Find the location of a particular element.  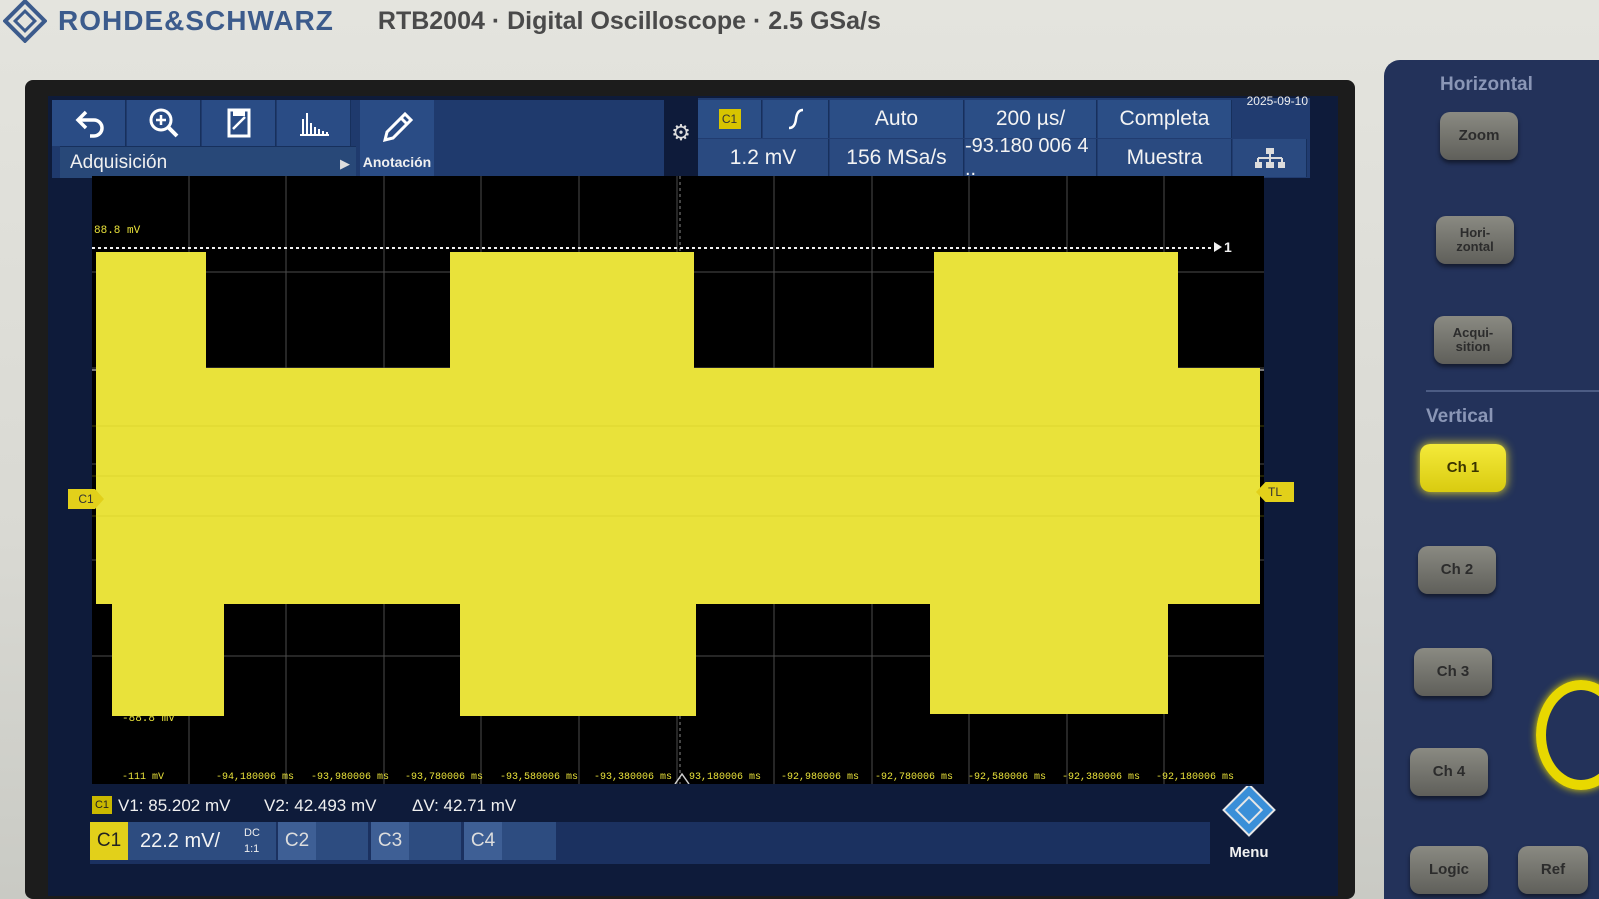

date-display: 2025-09-10 is located at coordinates (1277, 101).